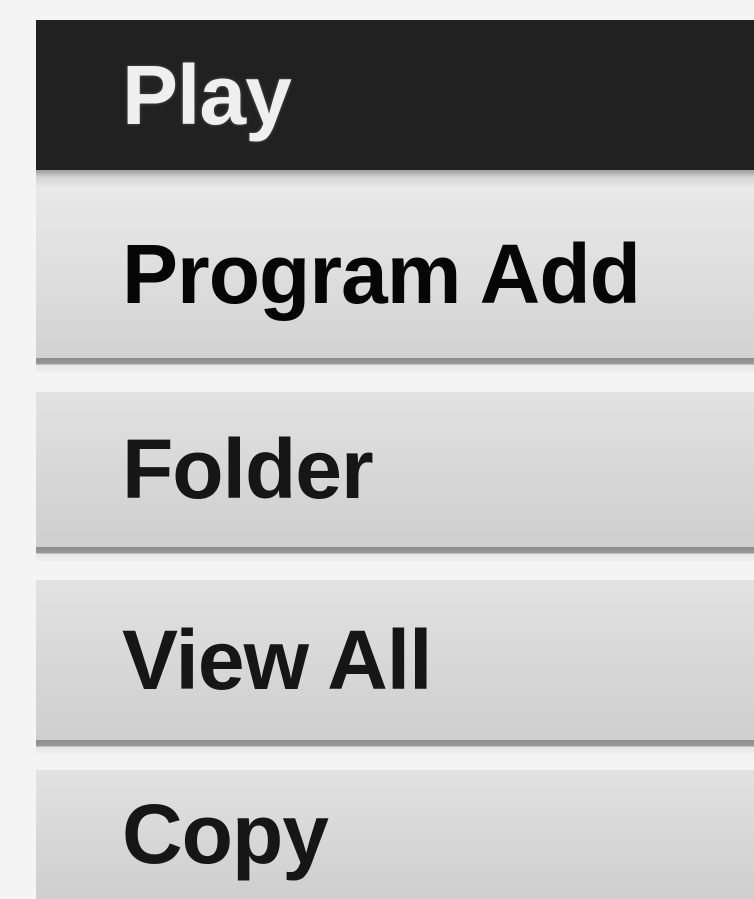  What do you see at coordinates (395, 834) in the screenshot?
I see `menu-item-copy: Copy` at bounding box center [395, 834].